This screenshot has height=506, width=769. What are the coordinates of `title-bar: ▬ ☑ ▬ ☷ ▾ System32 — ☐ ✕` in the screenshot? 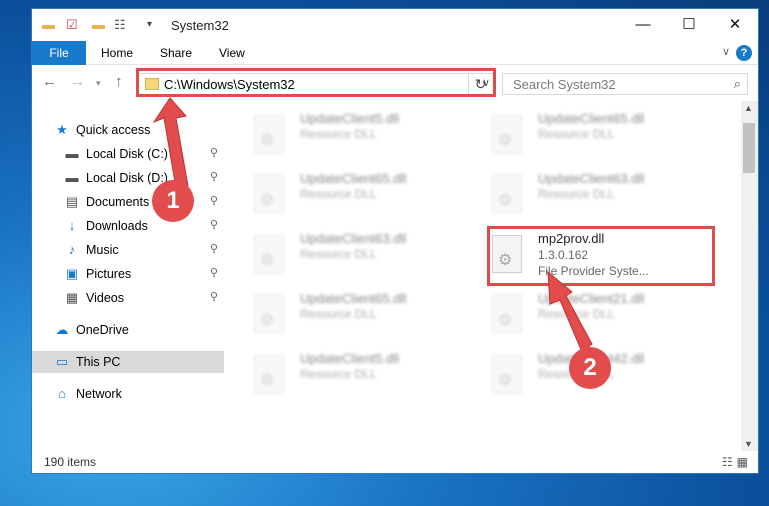 It's located at (395, 25).